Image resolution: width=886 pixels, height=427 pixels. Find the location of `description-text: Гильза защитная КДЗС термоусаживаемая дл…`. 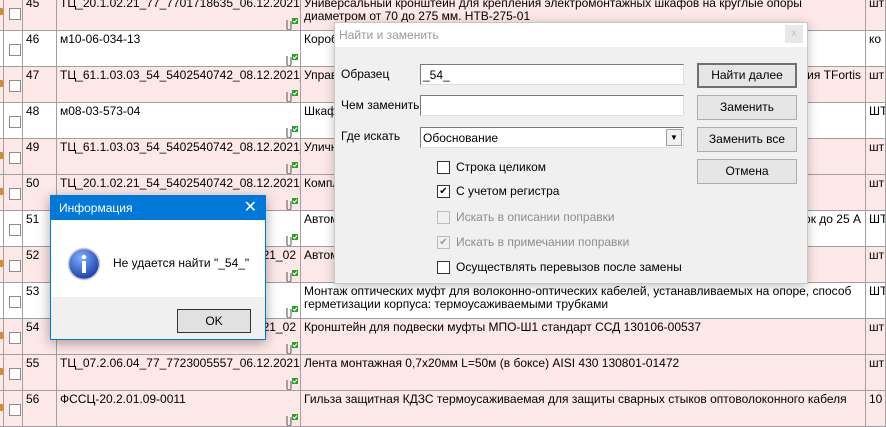

description-text: Гильза защитная КДЗС термоусаживаемая дл… is located at coordinates (575, 399).